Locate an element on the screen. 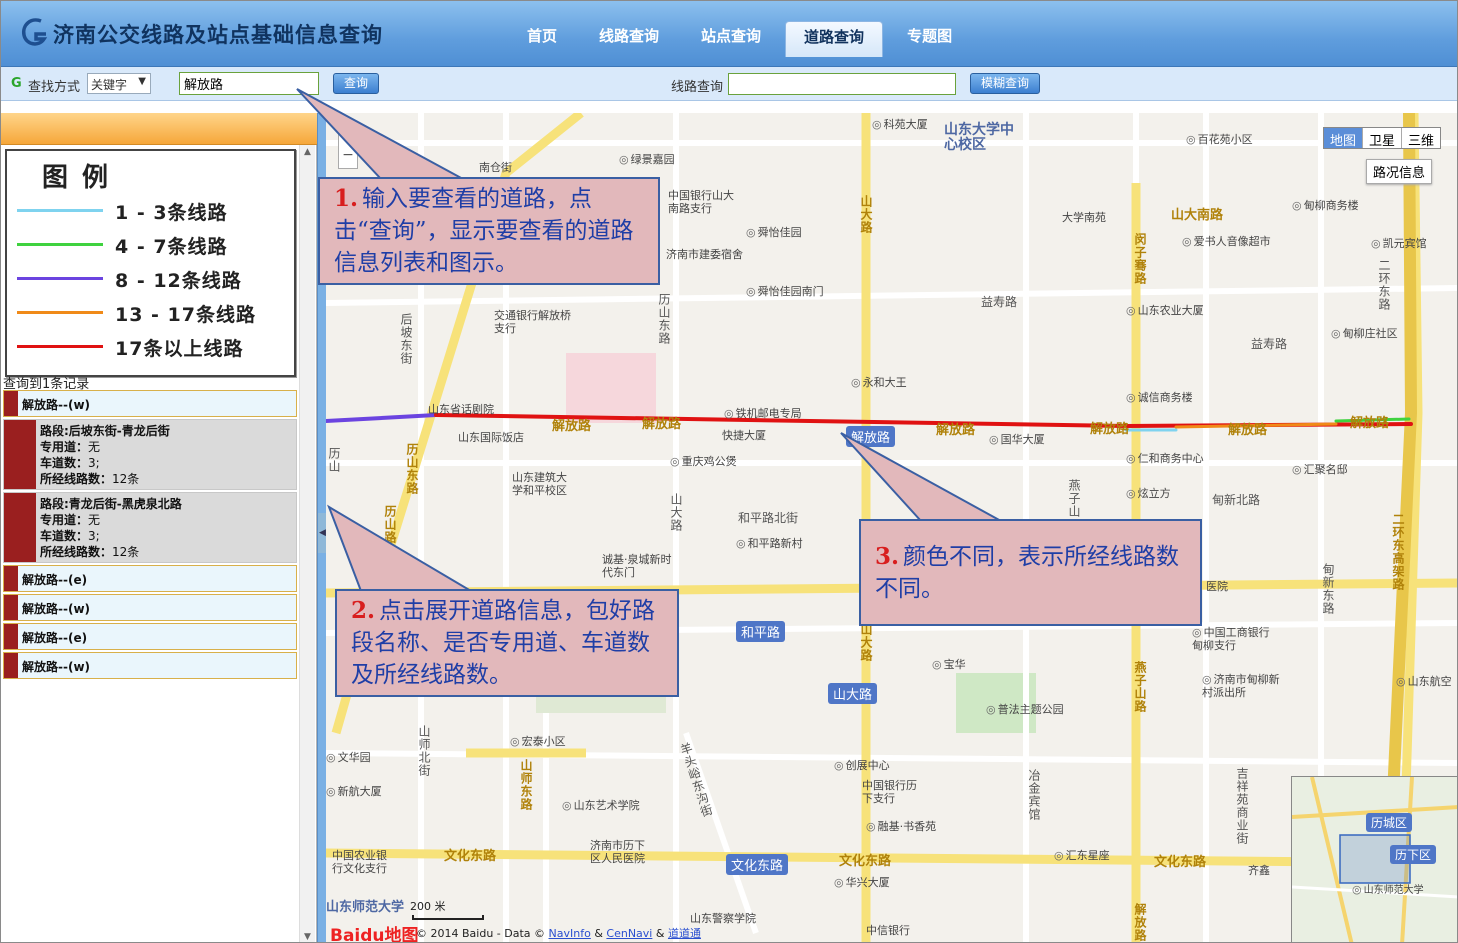 This screenshot has width=1458, height=943. callout-text: 点击展开道路信息，包好路段名称、是否专用道、车道数及所经线路数。 is located at coordinates (503, 643).